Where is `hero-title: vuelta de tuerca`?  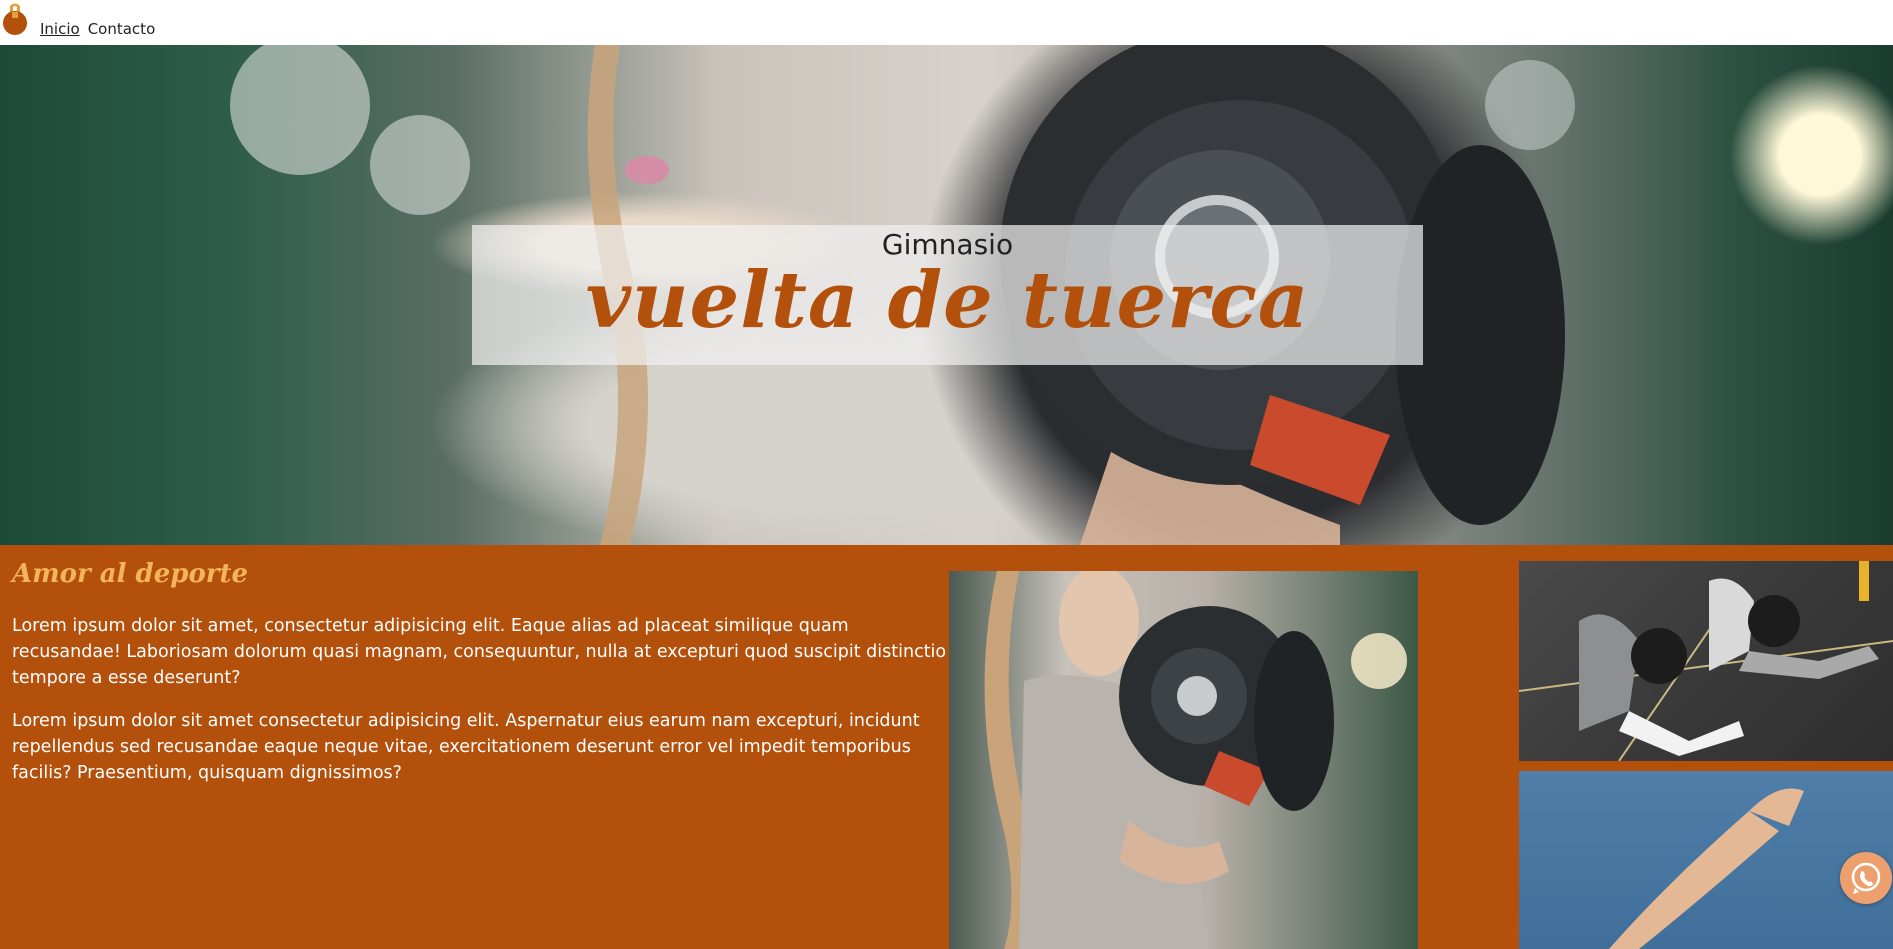
hero-title: vuelta de tuerca is located at coordinates (947, 300).